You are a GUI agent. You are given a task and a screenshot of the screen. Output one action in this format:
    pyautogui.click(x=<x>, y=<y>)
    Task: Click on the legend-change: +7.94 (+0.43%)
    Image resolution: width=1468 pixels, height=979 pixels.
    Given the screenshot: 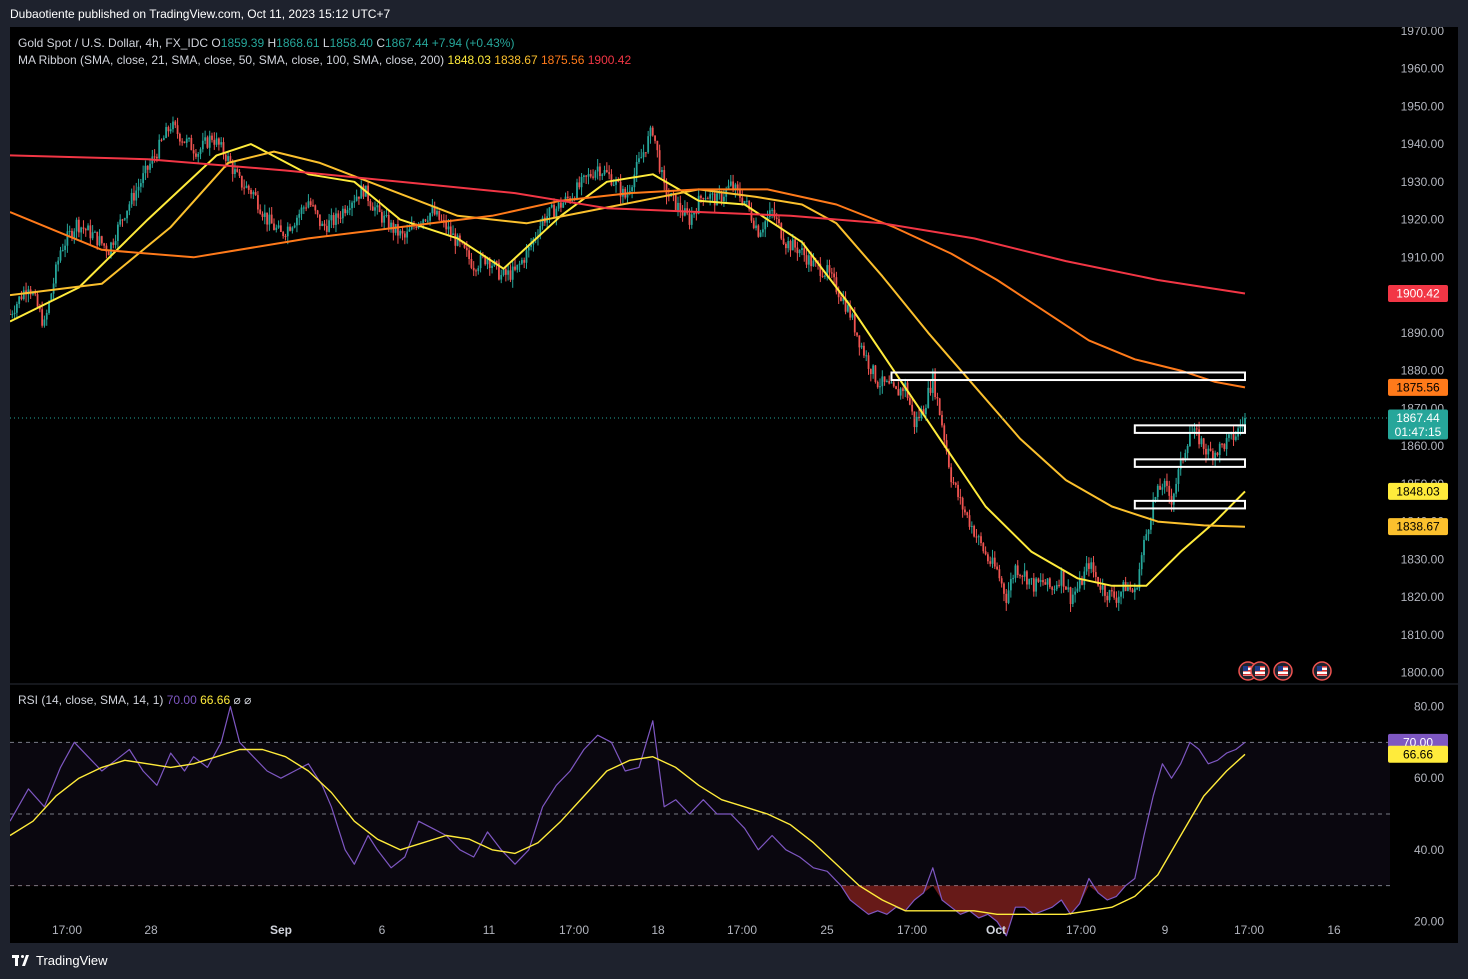 What is the action you would take?
    pyautogui.click(x=473, y=43)
    